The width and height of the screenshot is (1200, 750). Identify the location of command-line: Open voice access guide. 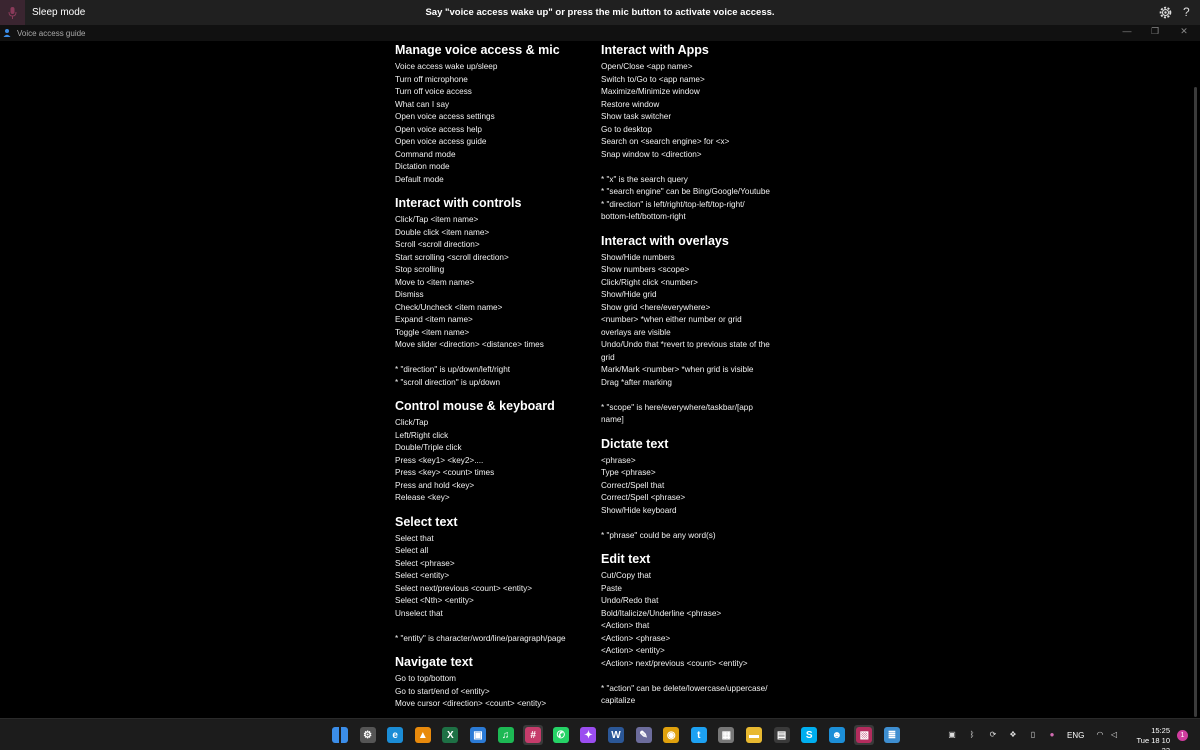
(495, 142).